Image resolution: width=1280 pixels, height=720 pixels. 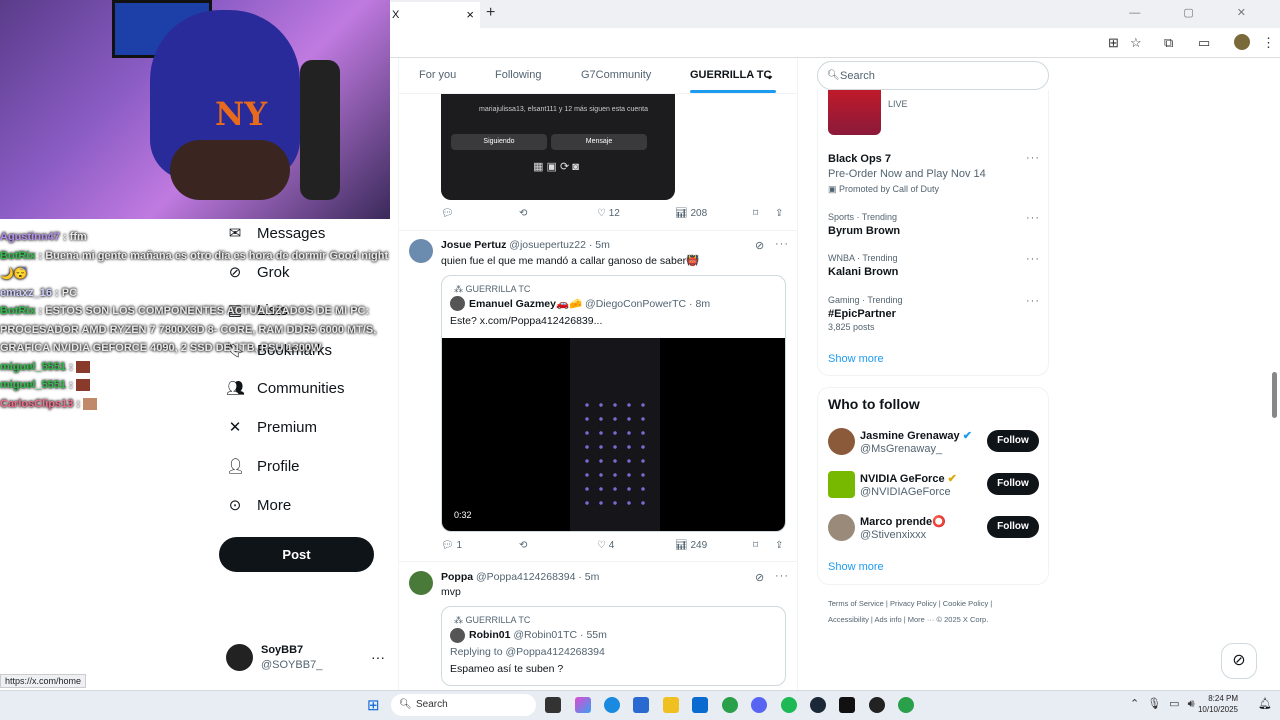 What do you see at coordinates (856, 567) in the screenshot?
I see `show-more-follow: Show more` at bounding box center [856, 567].